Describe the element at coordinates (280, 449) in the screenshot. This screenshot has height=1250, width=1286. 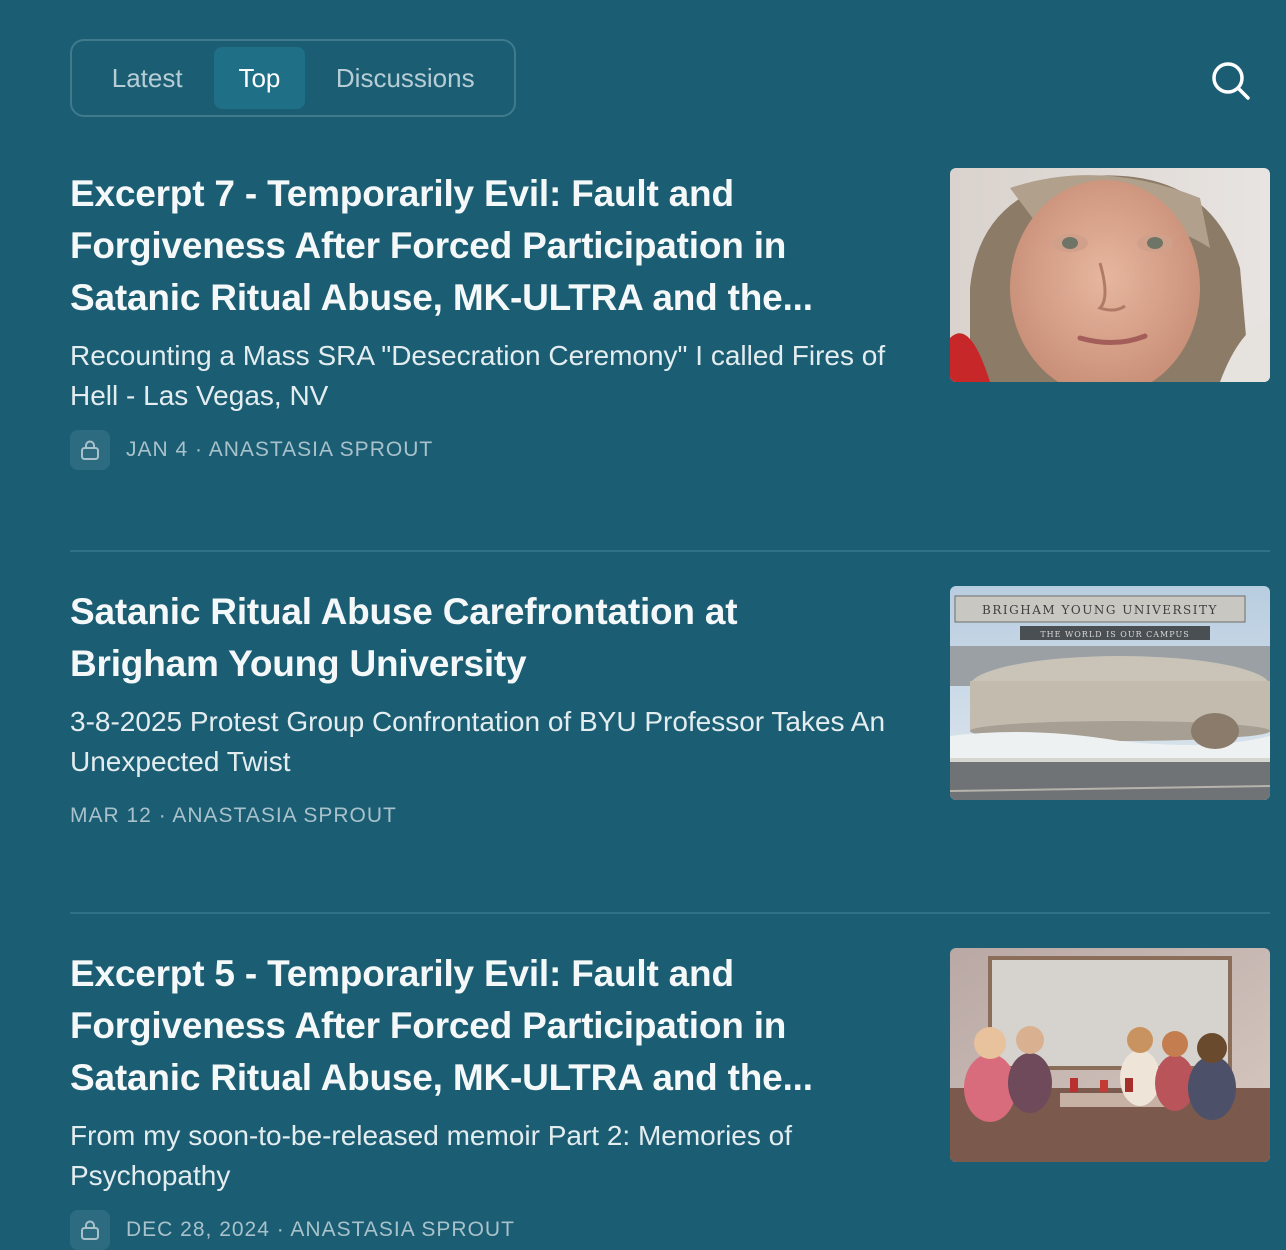
I see `post-date-author: JAN 4 · ANASTASIA SPROUT` at that location.